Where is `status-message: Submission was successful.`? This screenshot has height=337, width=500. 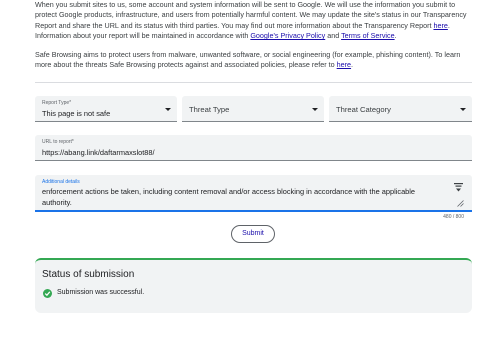
status-message: Submission was successful. is located at coordinates (101, 292).